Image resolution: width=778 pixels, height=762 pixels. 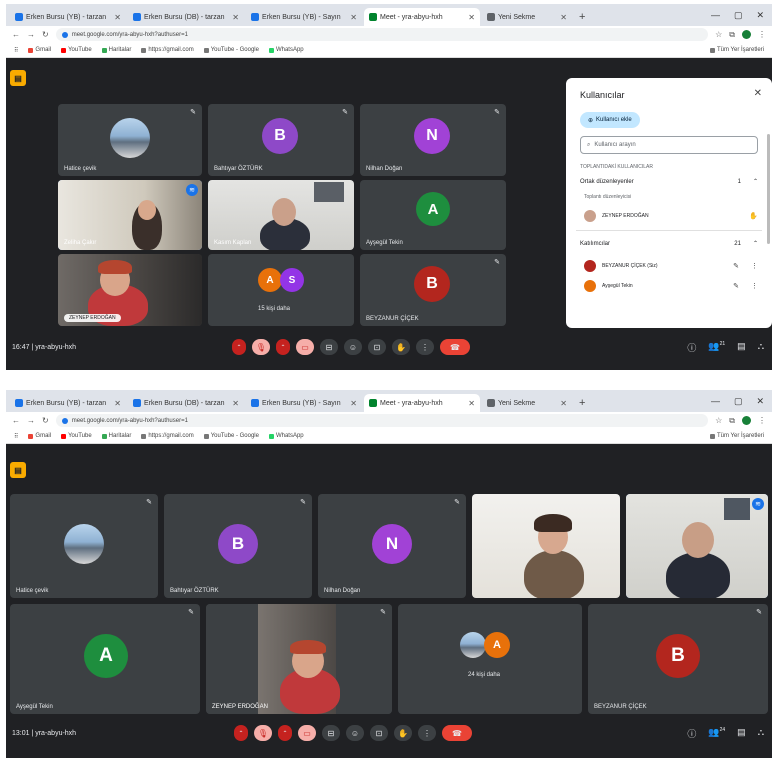 I want to click on participant-row: Ayşegül Tekin ✎ ⋮, so click(x=671, y=286).